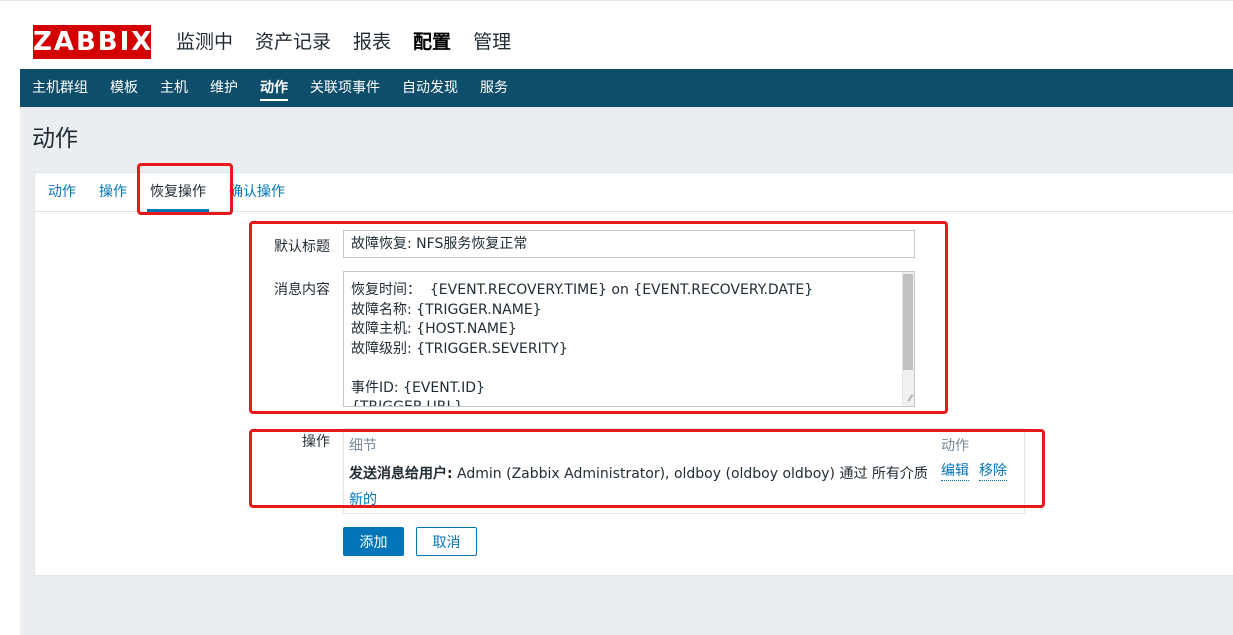  I want to click on tab-action: 动作, so click(62, 192).